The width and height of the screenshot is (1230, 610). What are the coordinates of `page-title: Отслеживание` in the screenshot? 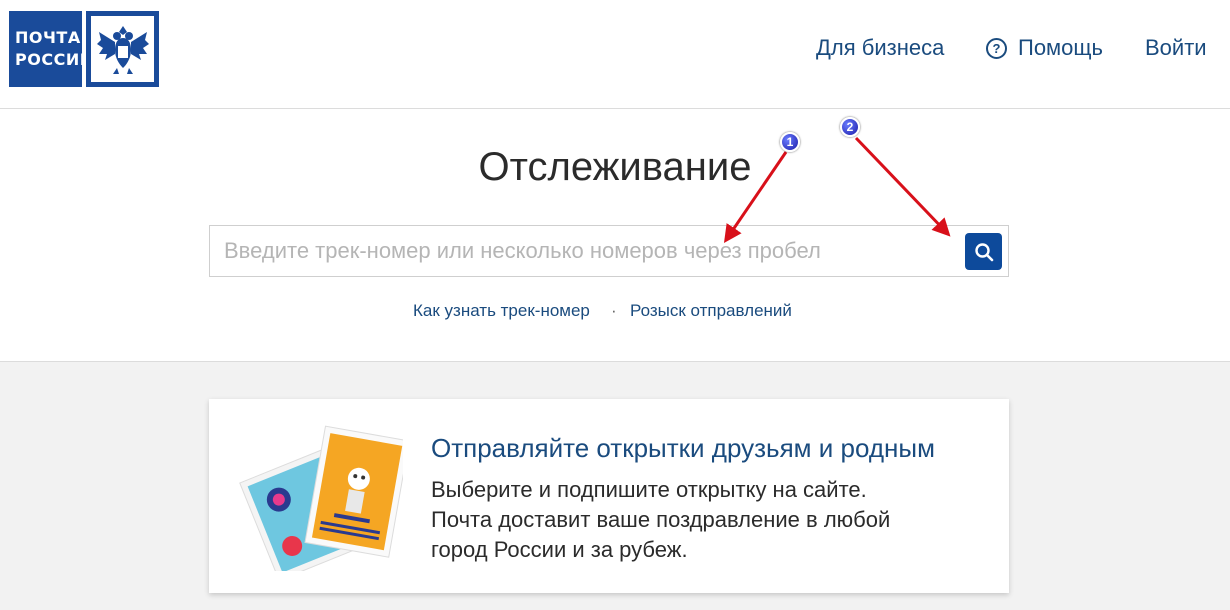 It's located at (615, 167).